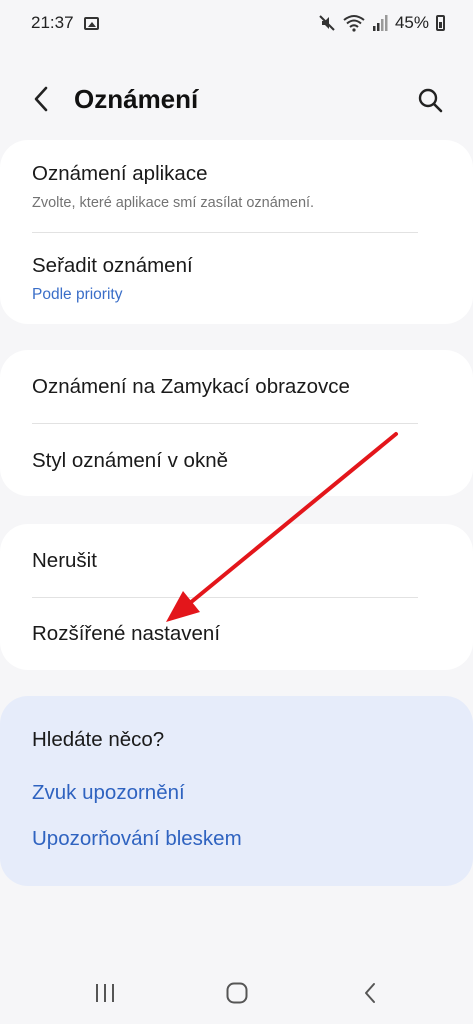 This screenshot has height=1024, width=473. Describe the element at coordinates (120, 173) in the screenshot. I see `item-title: Oznámení aplikace` at that location.